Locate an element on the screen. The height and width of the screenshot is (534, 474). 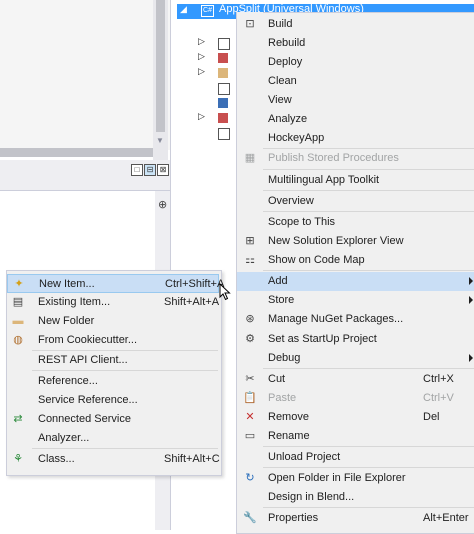
submenu-item-existing-item: ▤ Existing Item... Shift+Alt+A is located at coordinates (113, 302).